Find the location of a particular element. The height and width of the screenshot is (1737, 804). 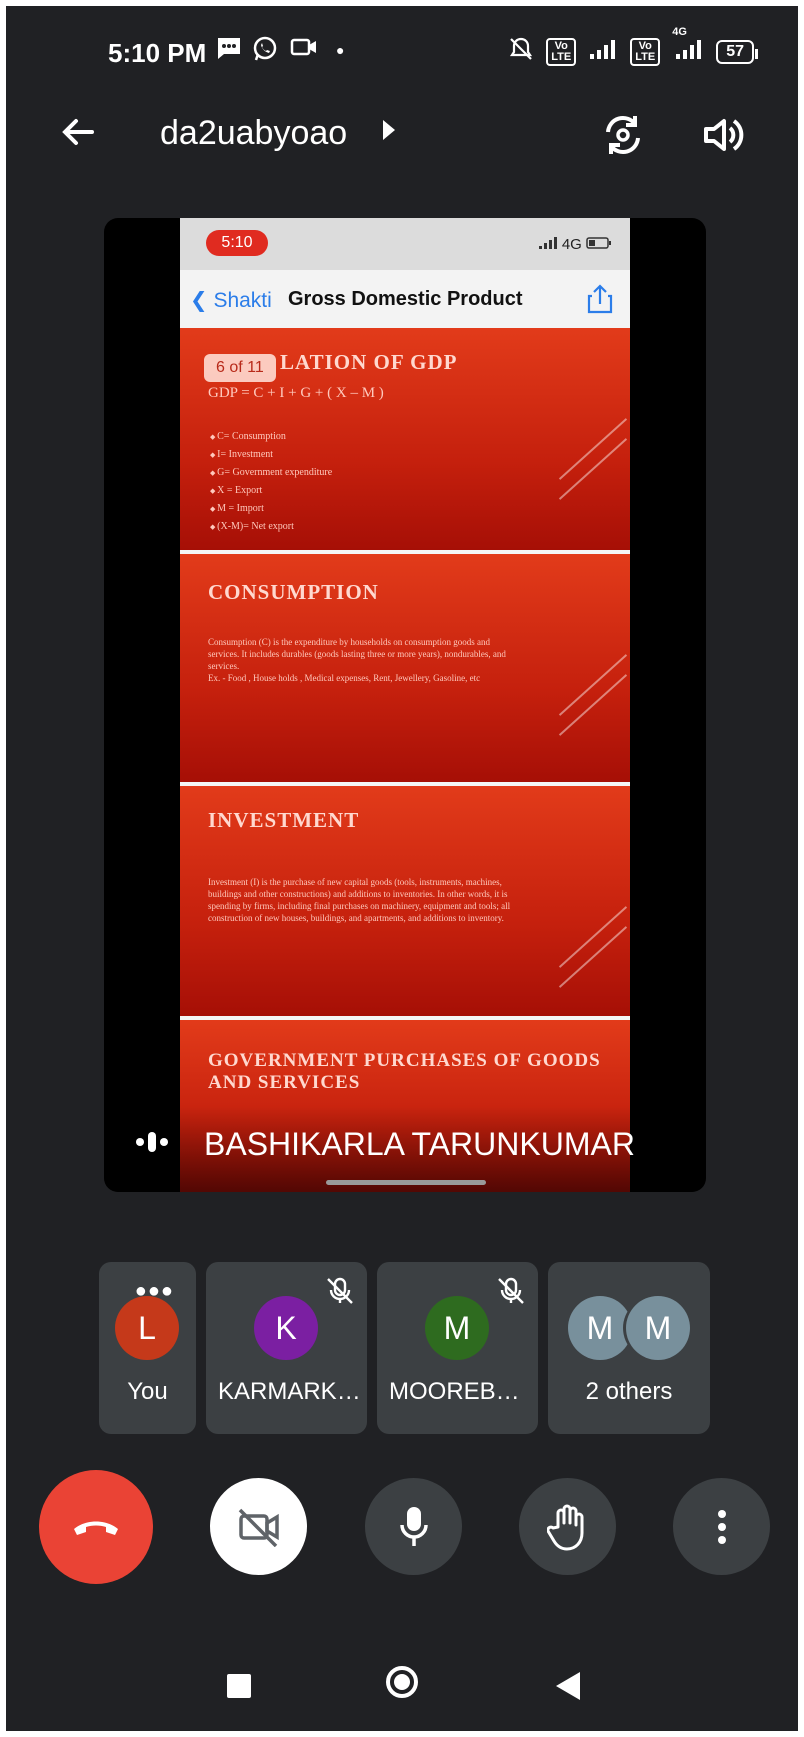

system-nav-bar is located at coordinates (402, 1685).